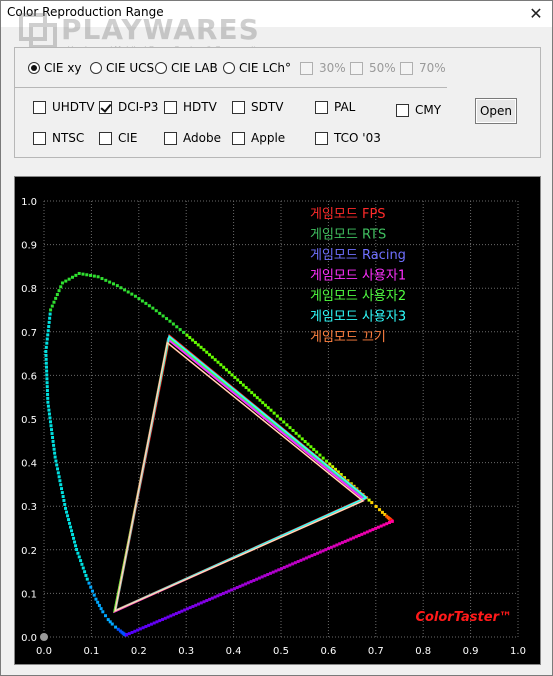 The width and height of the screenshot is (553, 676). Describe the element at coordinates (258, 138) in the screenshot. I see `checkbox-apple: Apple` at that location.